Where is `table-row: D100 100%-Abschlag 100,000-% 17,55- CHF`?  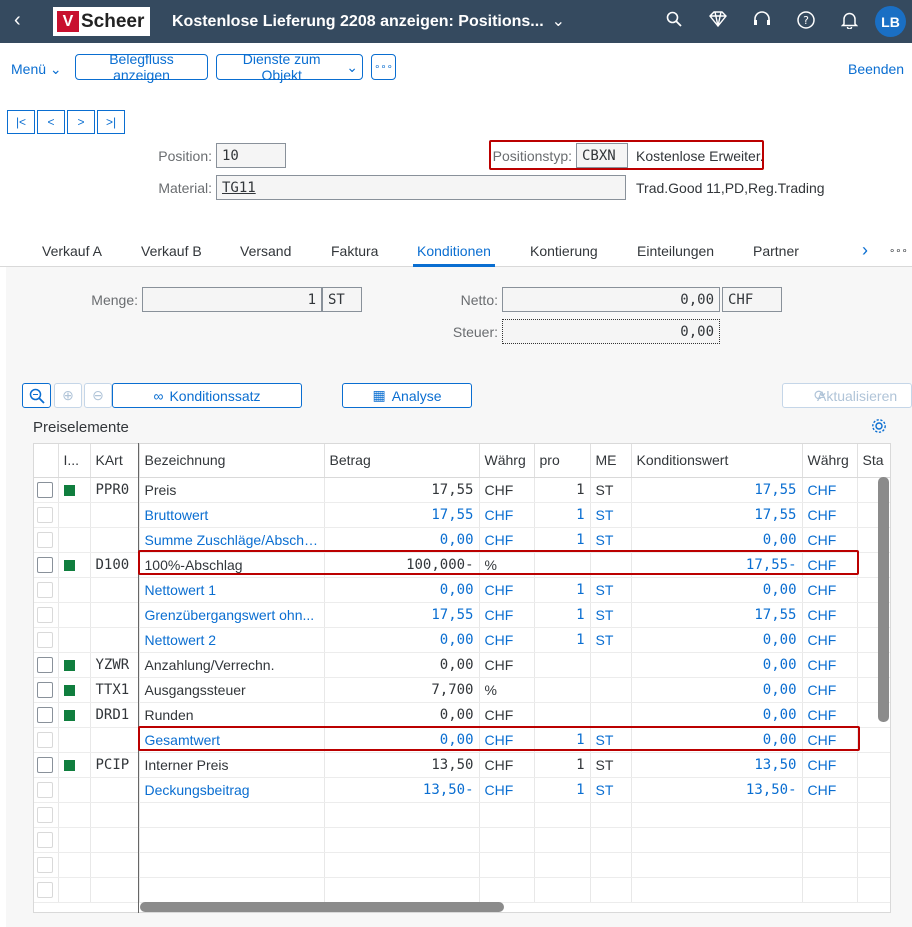
table-row: D100 100%-Abschlag 100,000-% 17,55- CHF is located at coordinates (462, 565).